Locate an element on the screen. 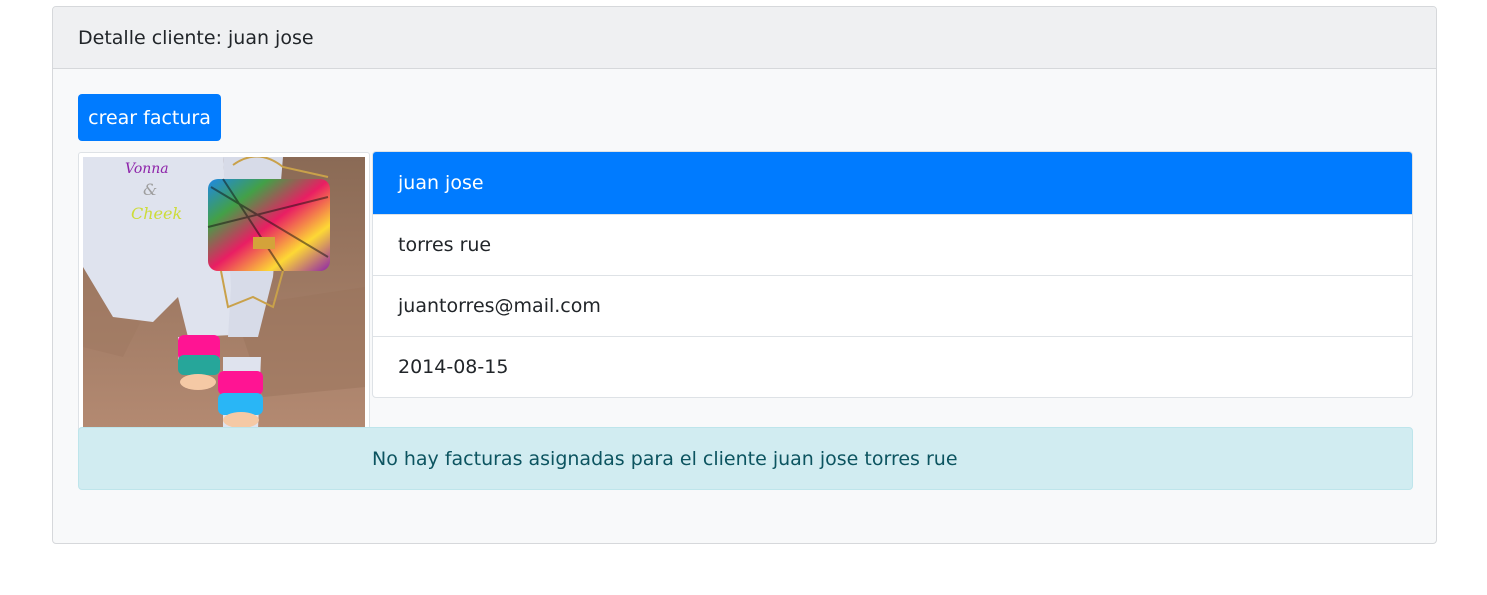 The image size is (1487, 595). svg-text: Cheek is located at coordinates (156, 213).